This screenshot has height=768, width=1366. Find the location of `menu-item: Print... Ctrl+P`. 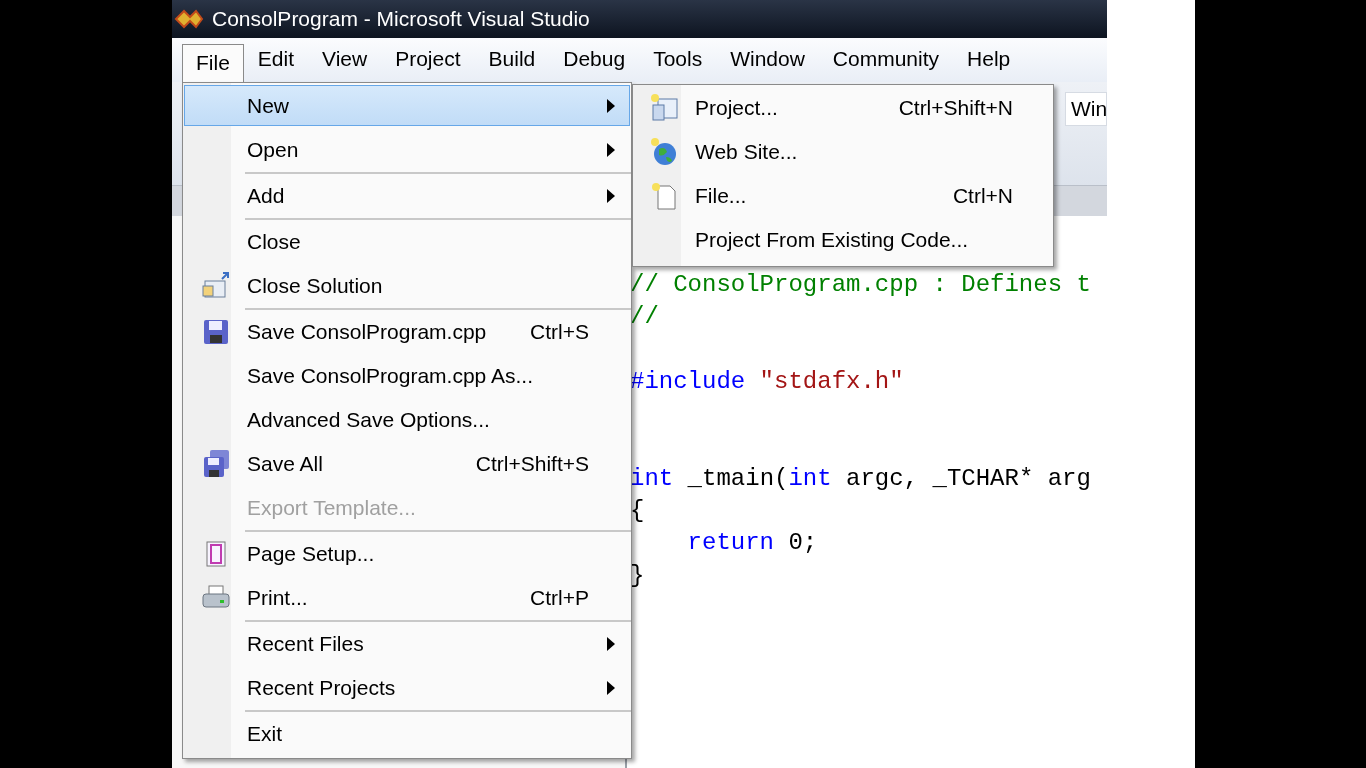

menu-item: Print... Ctrl+P is located at coordinates (407, 598).